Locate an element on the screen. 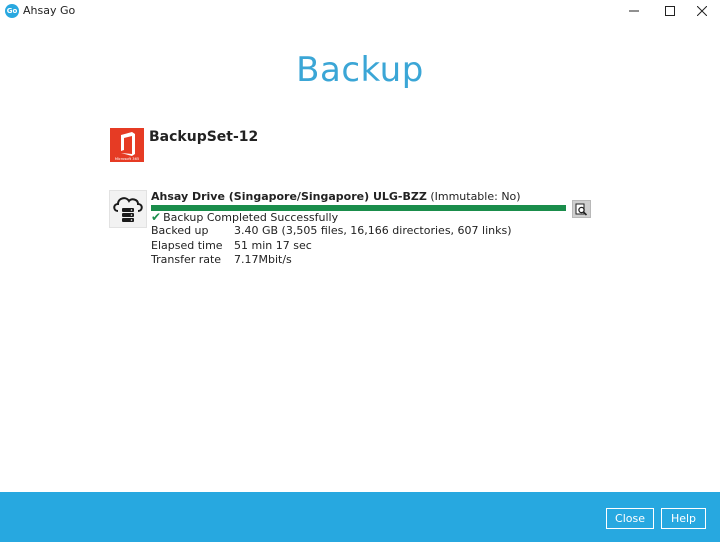 The width and height of the screenshot is (720, 542). maximize-icon is located at coordinates (670, 11).